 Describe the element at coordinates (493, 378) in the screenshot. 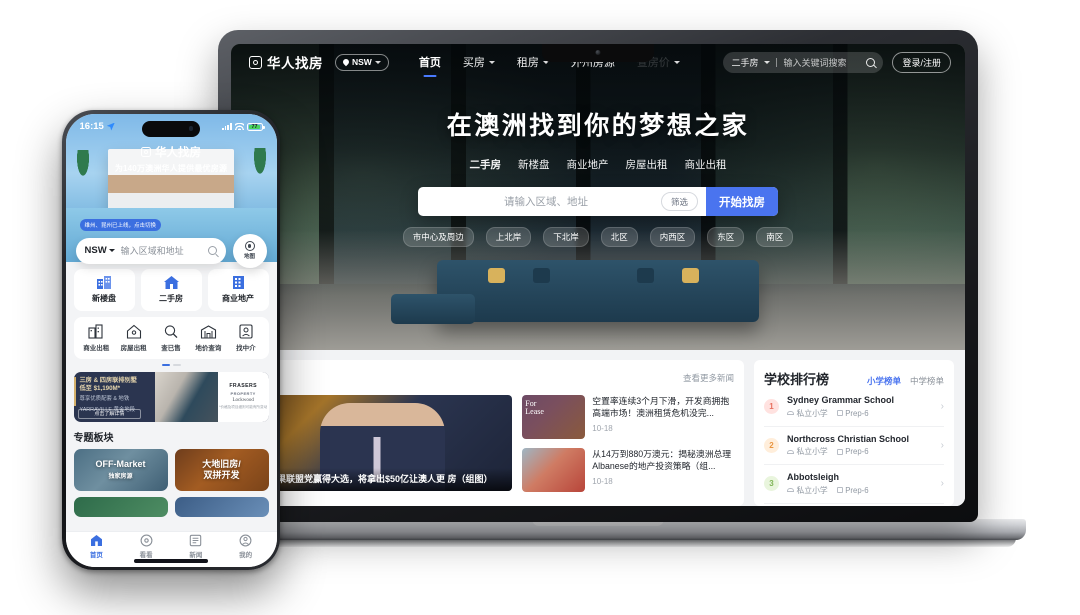

I see `news-panel-header: 资讯 查看更多新闻` at that location.